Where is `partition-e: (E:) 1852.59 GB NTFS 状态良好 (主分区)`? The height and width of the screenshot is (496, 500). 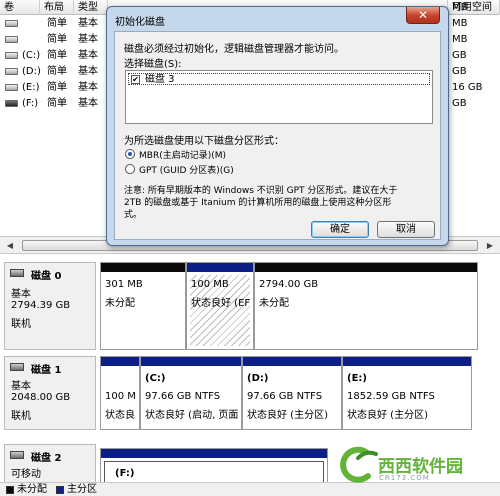 partition-e: (E:) 1852.59 GB NTFS 状态良好 (主分区) is located at coordinates (407, 393).